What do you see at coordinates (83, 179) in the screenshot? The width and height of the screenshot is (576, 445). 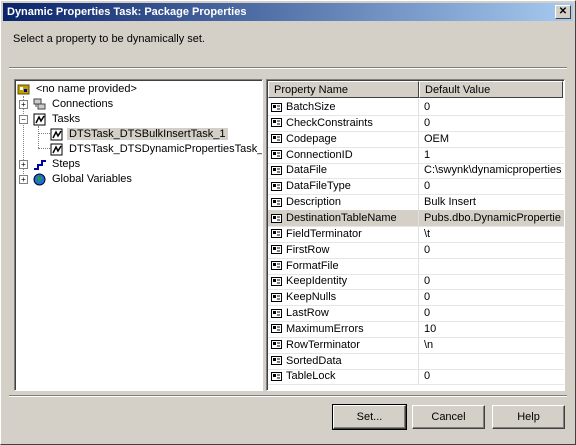 I see `tree-node-global-variables: Global Variables` at bounding box center [83, 179].